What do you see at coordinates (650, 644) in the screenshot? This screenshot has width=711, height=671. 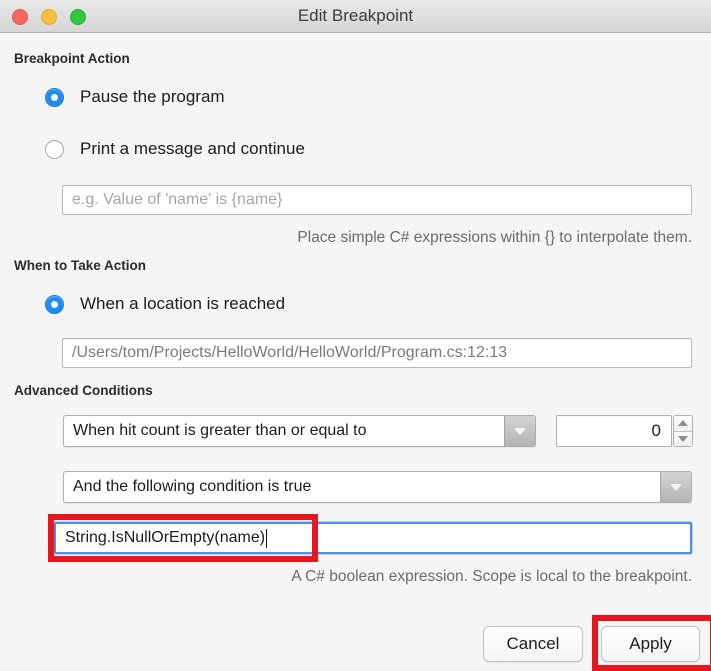 I see `apply-button: Apply` at bounding box center [650, 644].